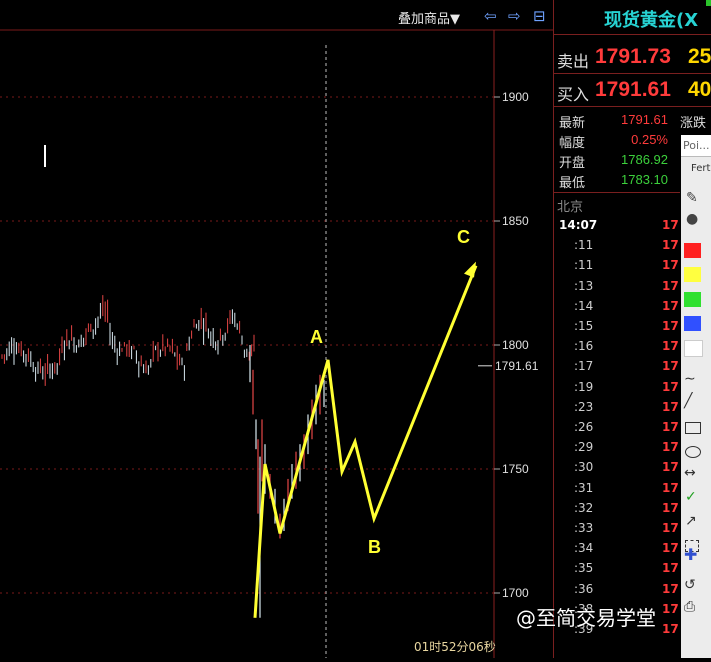 This screenshot has height=662, width=711. I want to click on wave-label-c: C, so click(463, 237).